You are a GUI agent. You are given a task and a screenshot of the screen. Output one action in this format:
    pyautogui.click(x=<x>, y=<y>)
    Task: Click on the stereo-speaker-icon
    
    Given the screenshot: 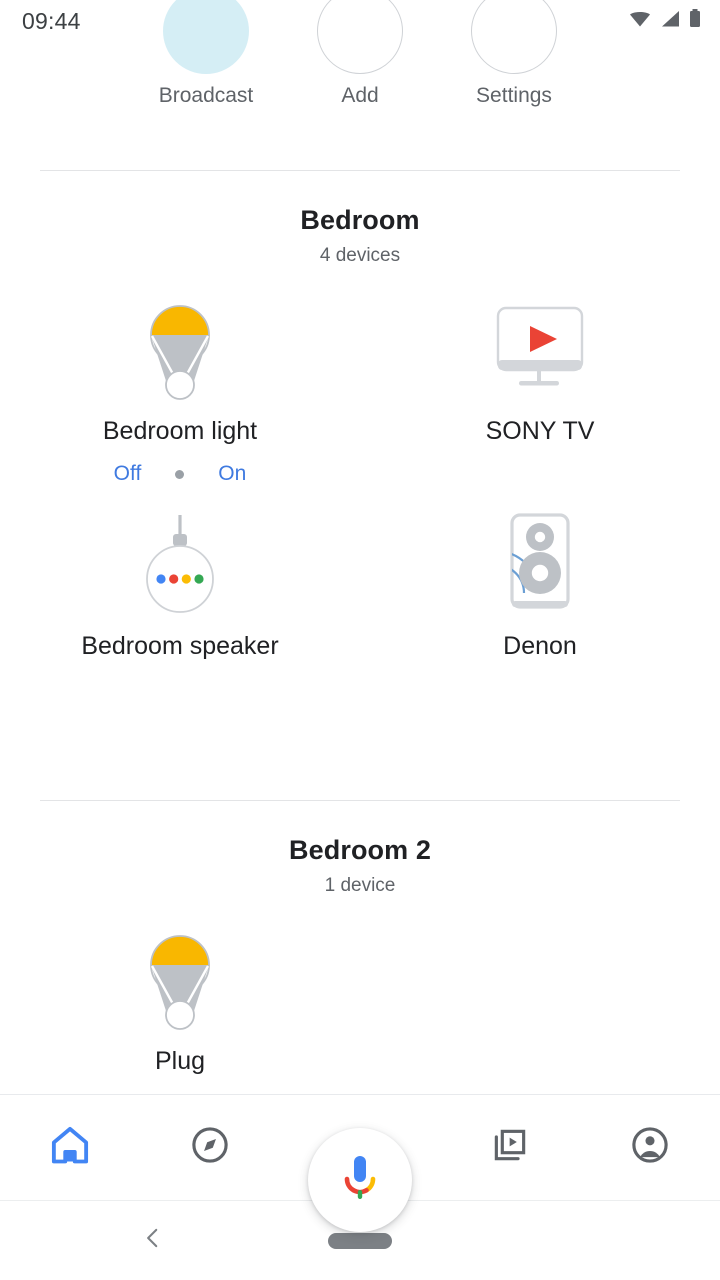 What is the action you would take?
    pyautogui.click(x=540, y=563)
    